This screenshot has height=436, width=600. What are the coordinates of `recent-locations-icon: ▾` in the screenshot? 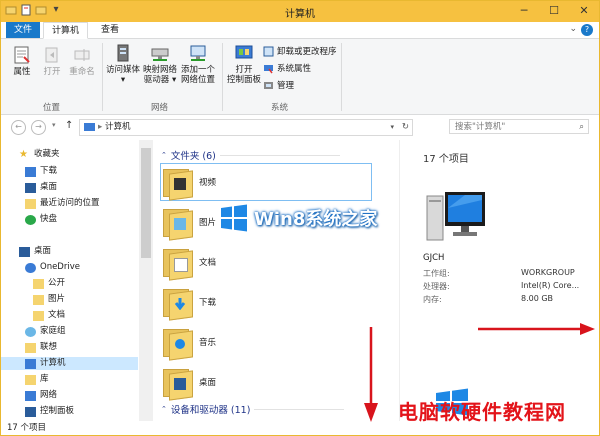 It's located at (54, 125).